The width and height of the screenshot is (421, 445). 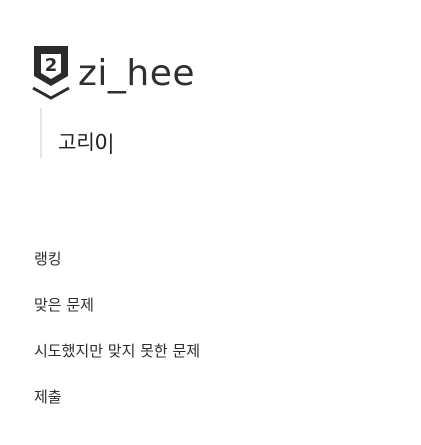 I want to click on profile-header: 2 zi_hee, so click(x=112, y=74).